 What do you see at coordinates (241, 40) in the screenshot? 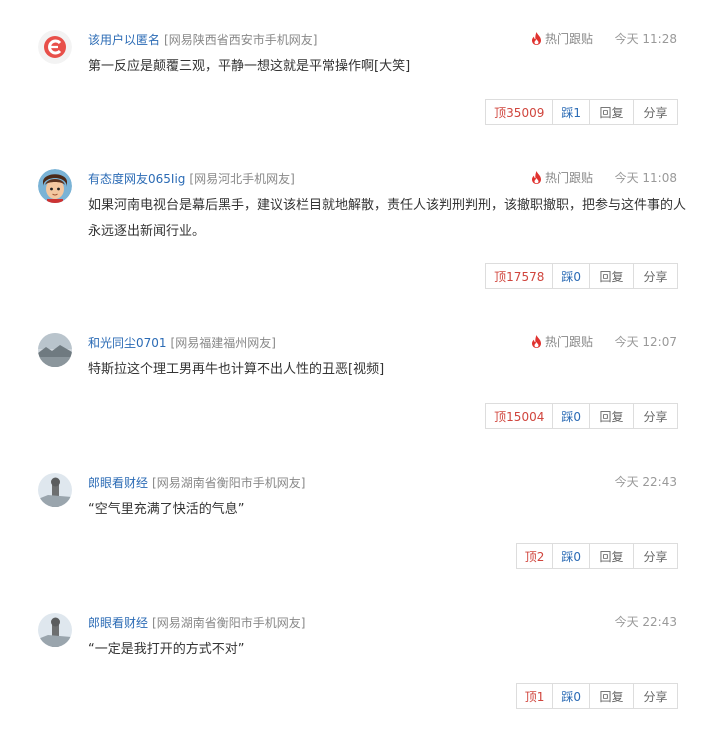
I see `user-location: [网易陕西省西安市手机网友]` at bounding box center [241, 40].